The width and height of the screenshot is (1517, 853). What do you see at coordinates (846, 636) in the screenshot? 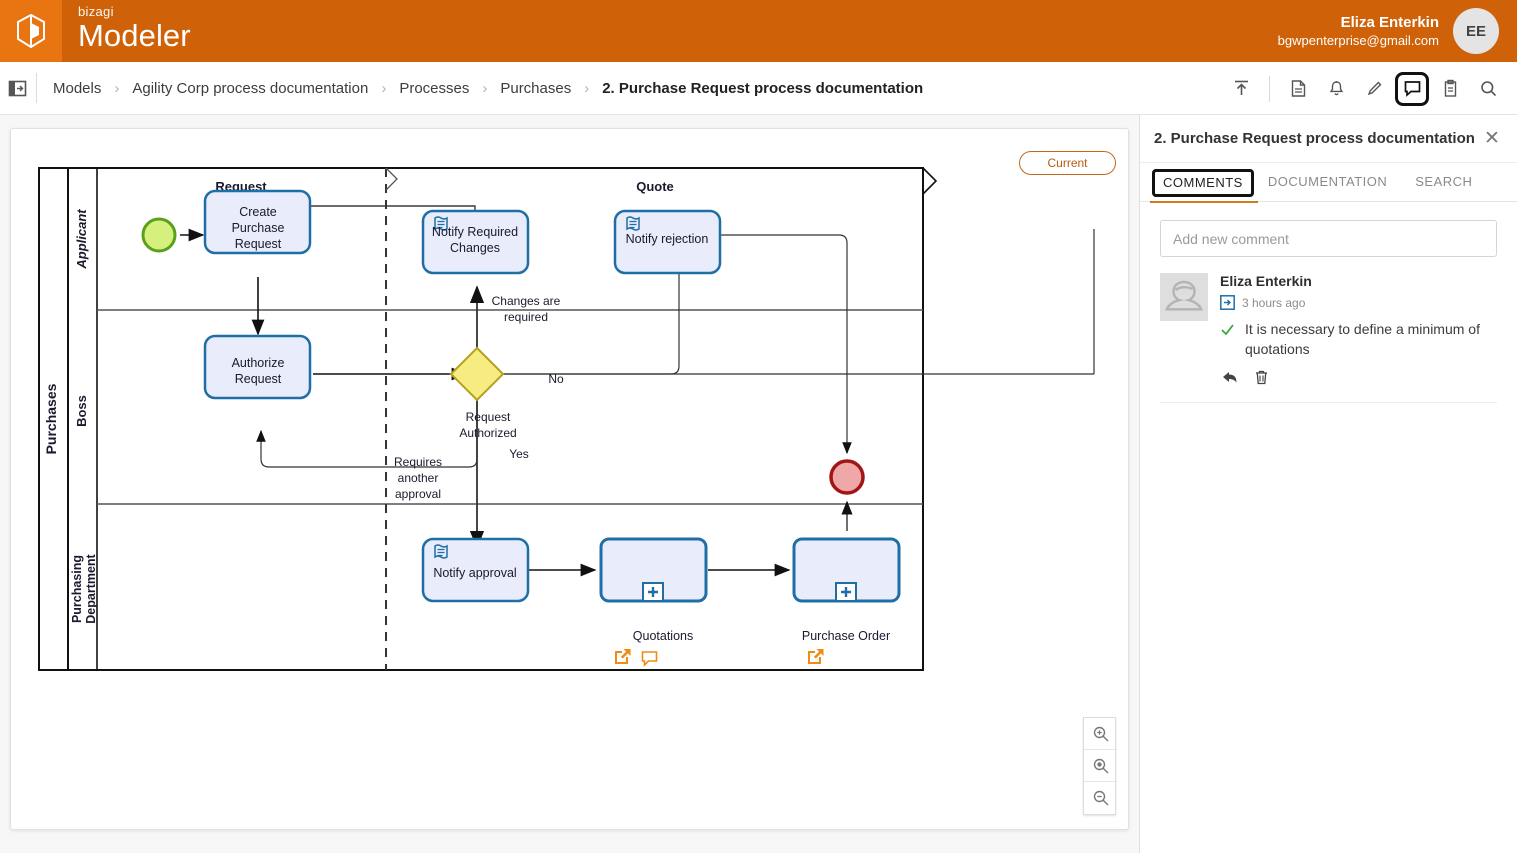
I see `subprocess-purchase-order-label: Purchase Order` at bounding box center [846, 636].